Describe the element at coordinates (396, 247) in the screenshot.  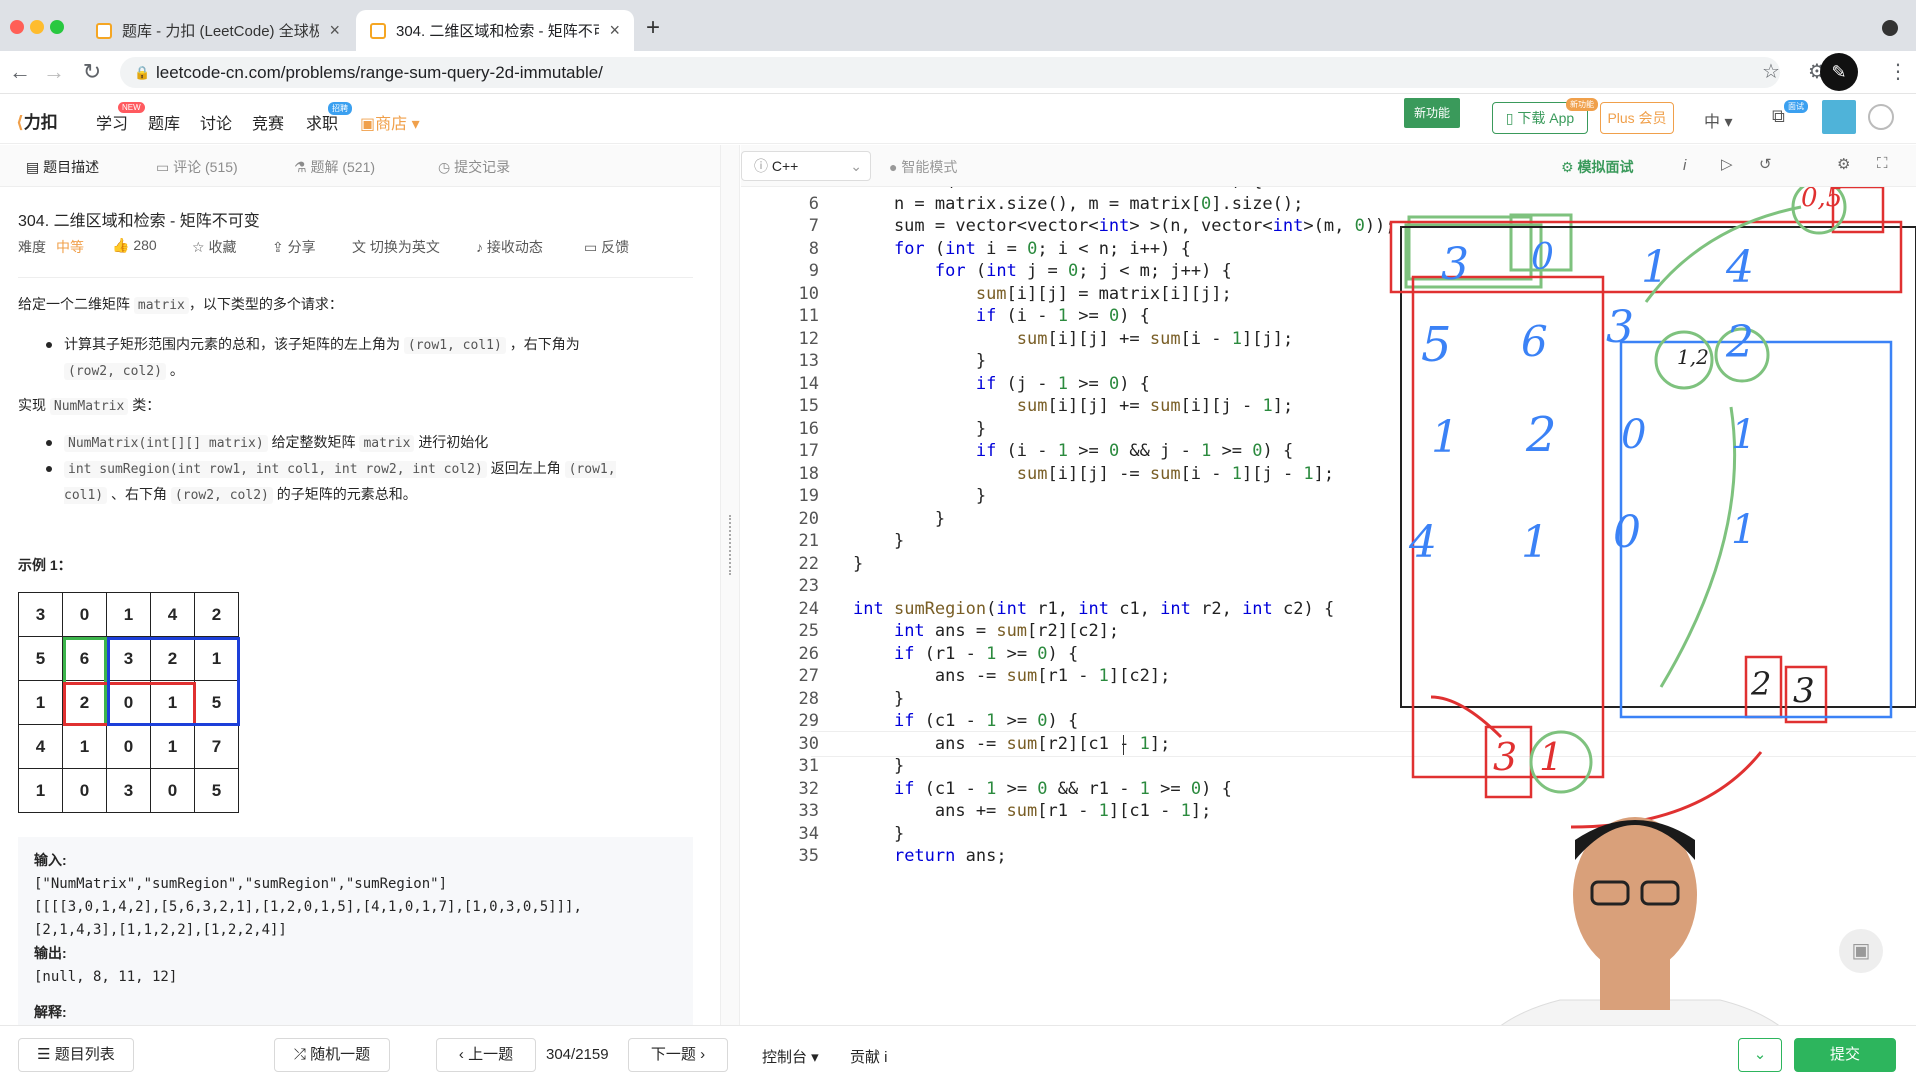
I see `switch-english-button: 文 切换为英文` at that location.